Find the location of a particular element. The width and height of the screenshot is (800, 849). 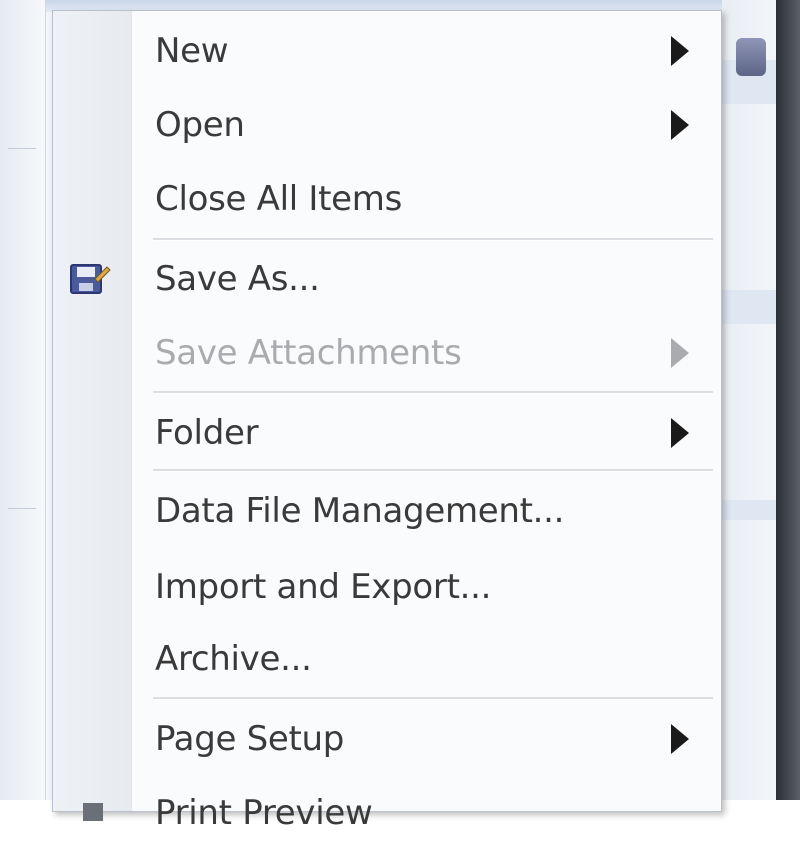

menu-item-new: New is located at coordinates (387, 51).